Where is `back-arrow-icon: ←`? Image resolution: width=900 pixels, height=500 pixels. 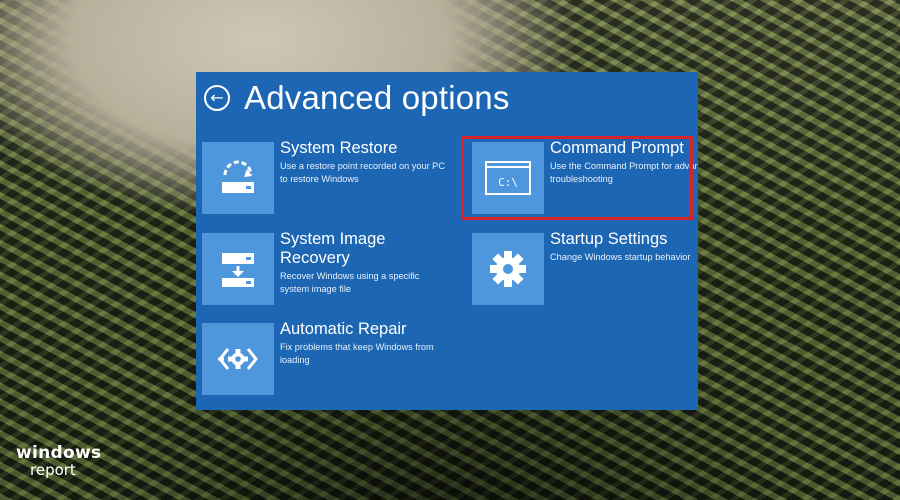
back-arrow-icon: ← is located at coordinates (217, 98).